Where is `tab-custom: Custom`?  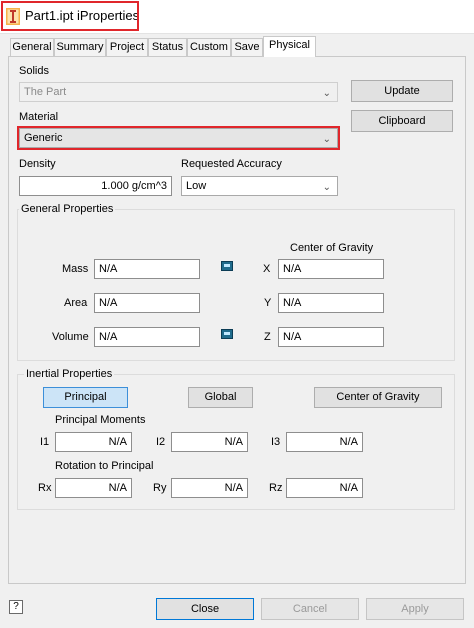
tab-custom: Custom is located at coordinates (209, 47).